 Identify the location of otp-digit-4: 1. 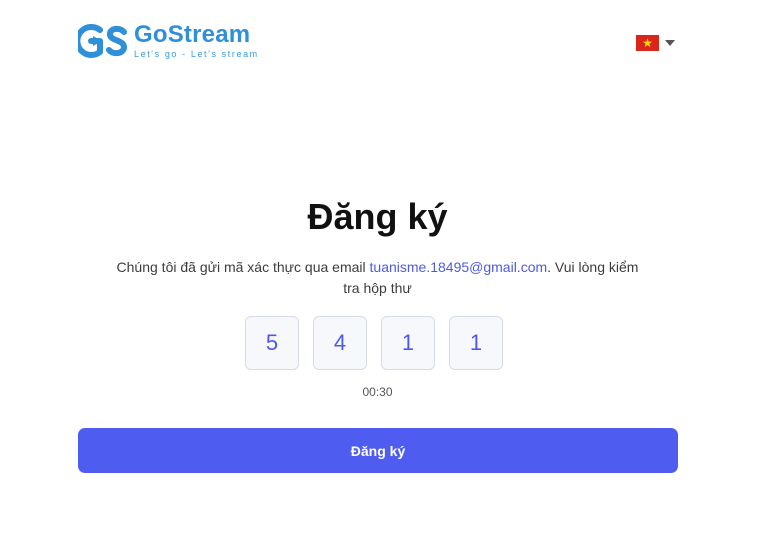
(476, 343).